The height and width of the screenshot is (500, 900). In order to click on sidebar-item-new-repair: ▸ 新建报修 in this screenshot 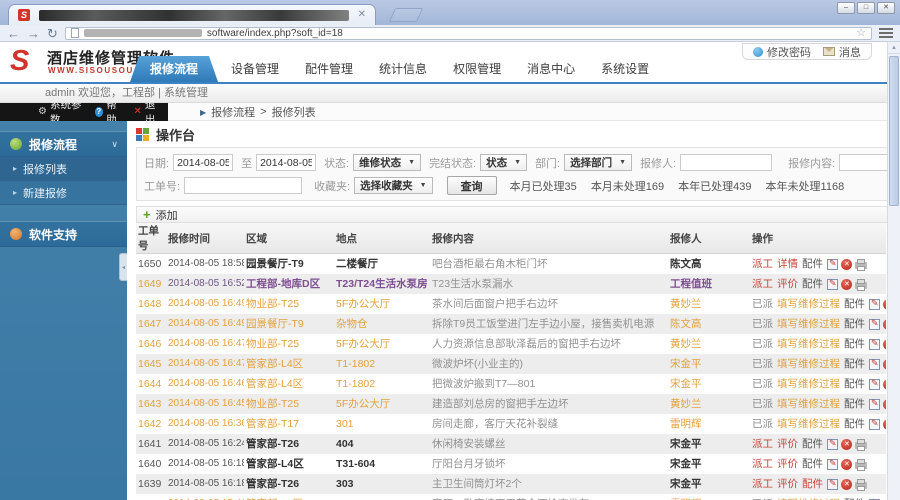, I will do `click(63, 193)`.